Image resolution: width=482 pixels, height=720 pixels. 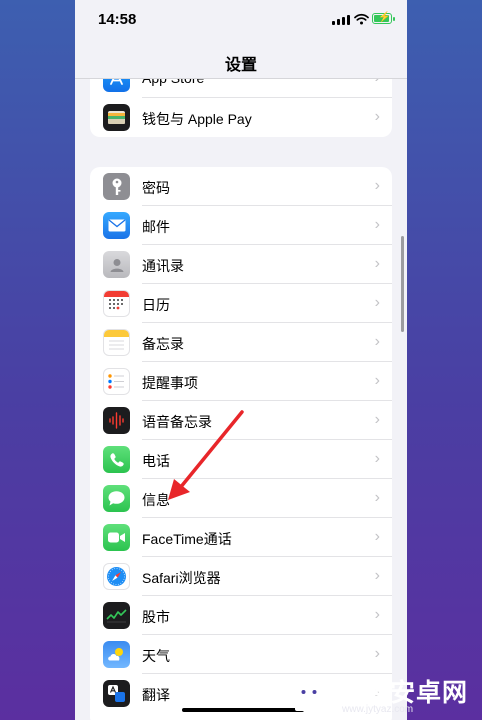 I want to click on cellular-signal-icon, so click(x=341, y=20).